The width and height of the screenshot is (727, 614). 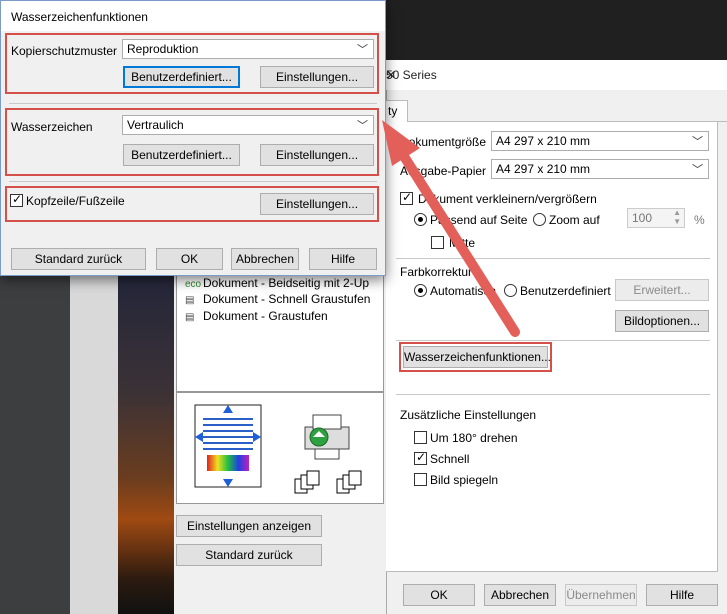 I want to click on reset-defaults-button: Standard zurück, so click(x=249, y=555).